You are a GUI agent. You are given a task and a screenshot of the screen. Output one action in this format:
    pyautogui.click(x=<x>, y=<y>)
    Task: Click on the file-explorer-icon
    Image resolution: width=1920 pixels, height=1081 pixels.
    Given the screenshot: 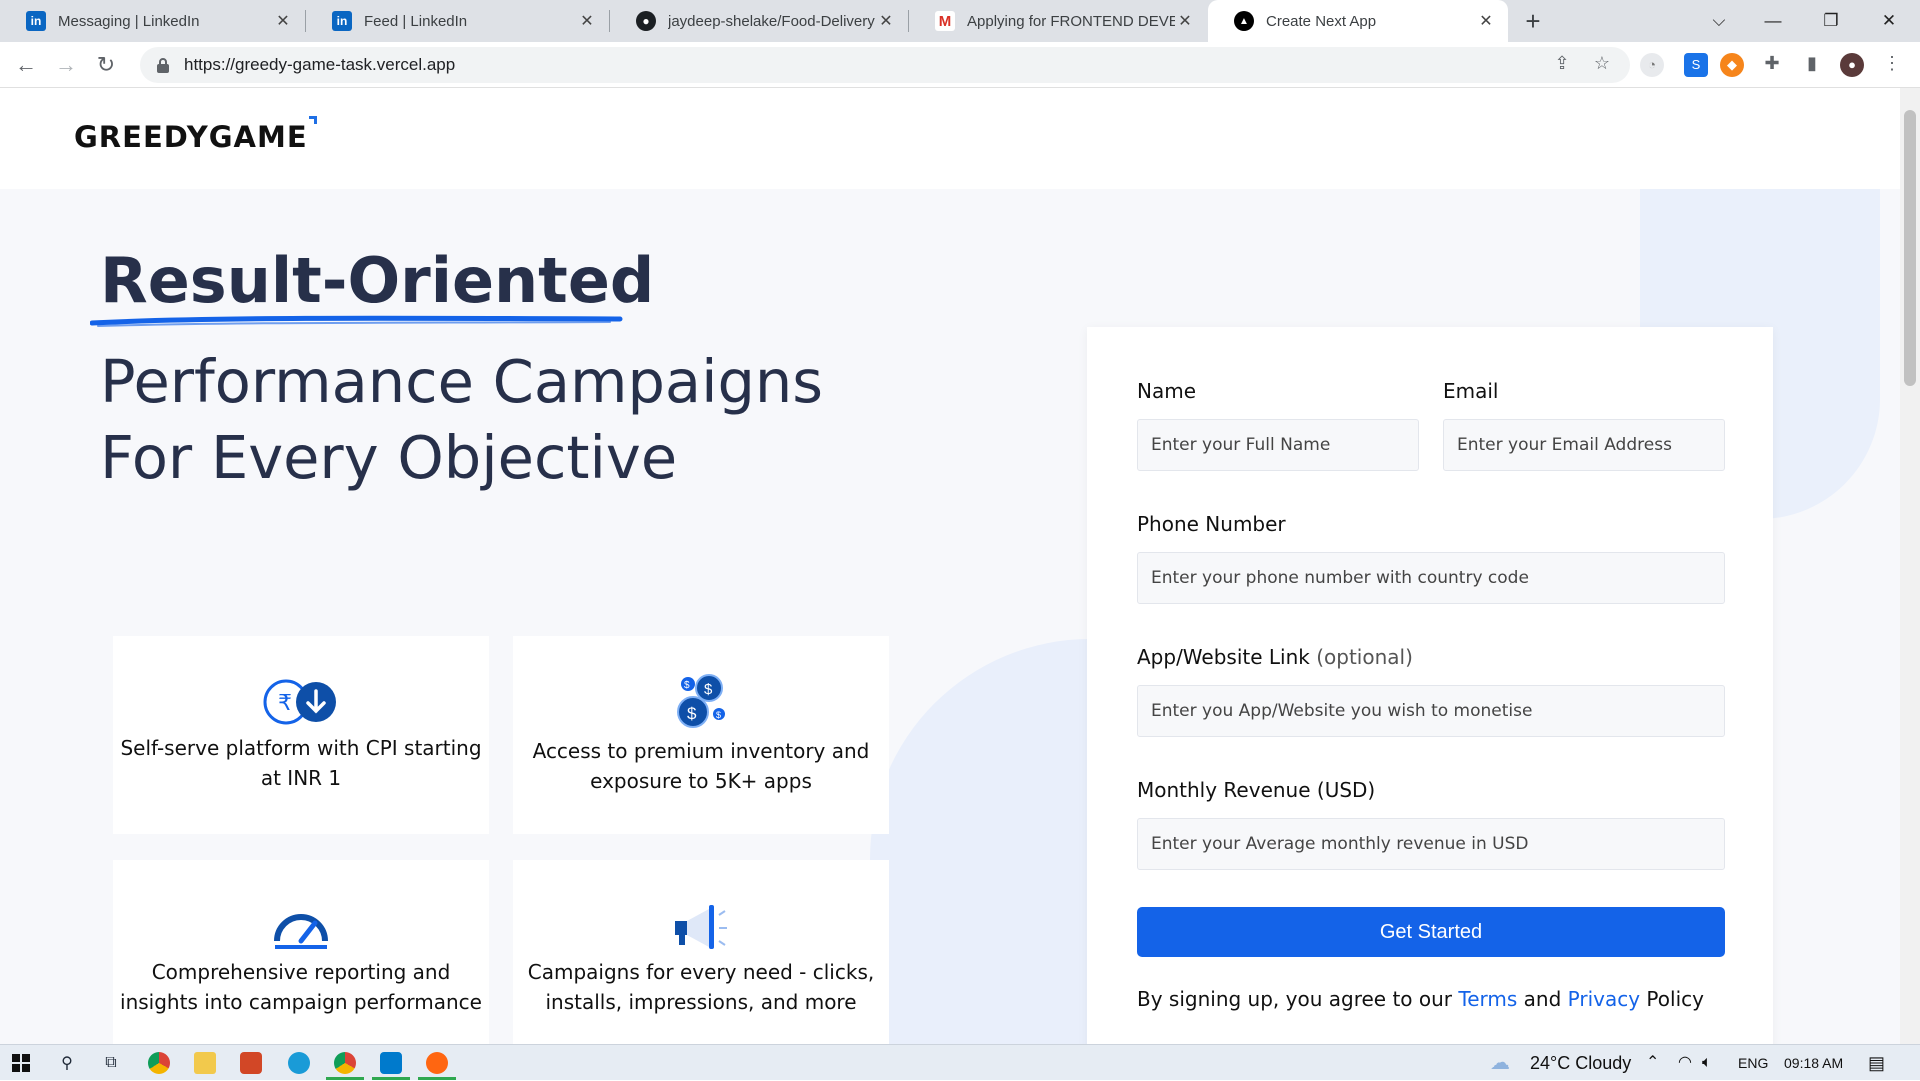 What is the action you would take?
    pyautogui.click(x=205, y=1063)
    